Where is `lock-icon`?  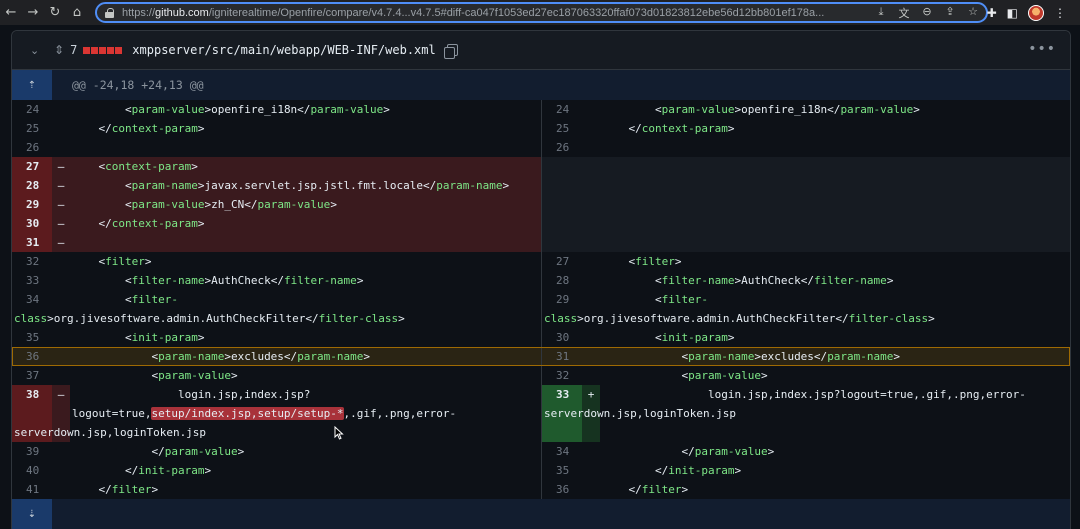
lock-icon is located at coordinates (109, 12).